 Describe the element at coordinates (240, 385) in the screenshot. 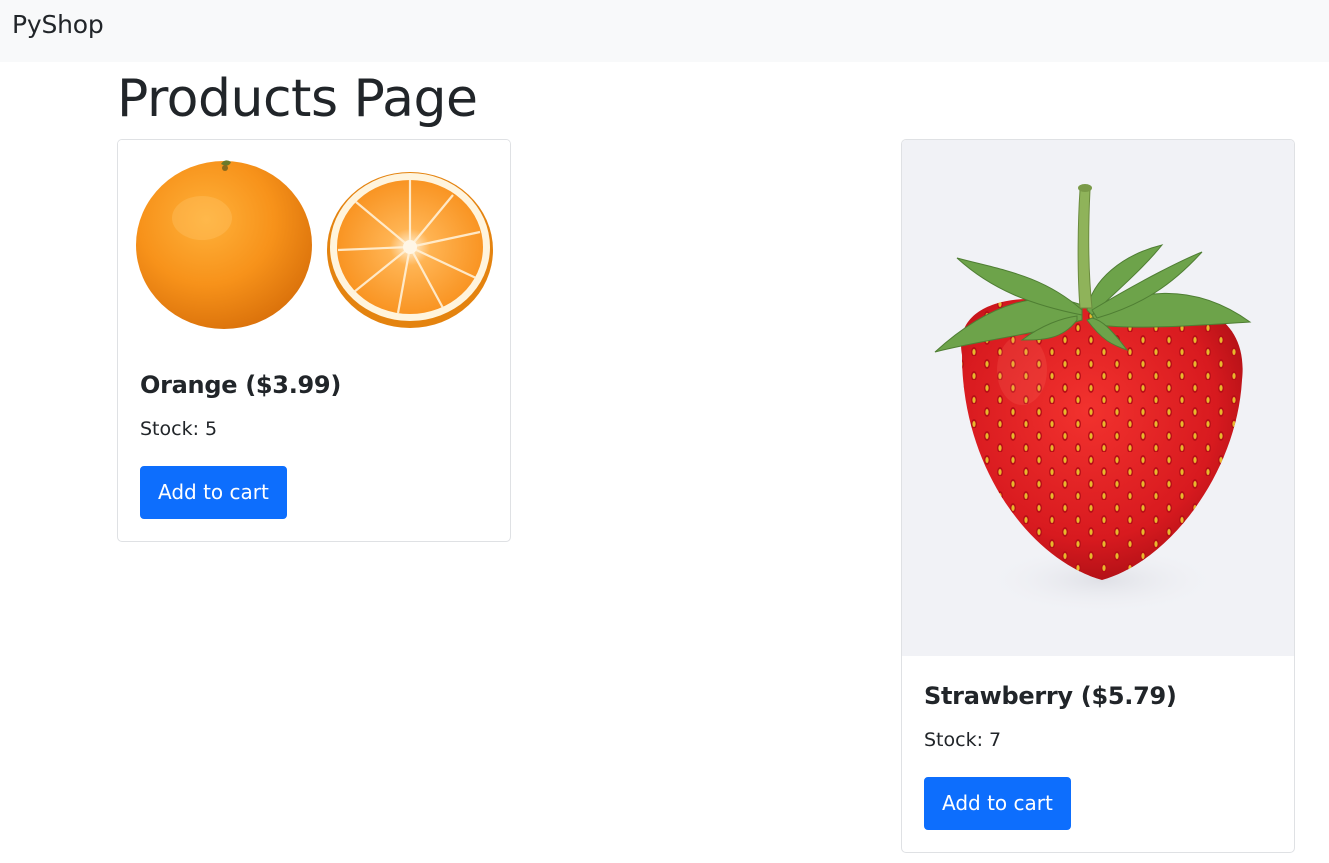

I see `product-title: Orange ($3.99)` at that location.